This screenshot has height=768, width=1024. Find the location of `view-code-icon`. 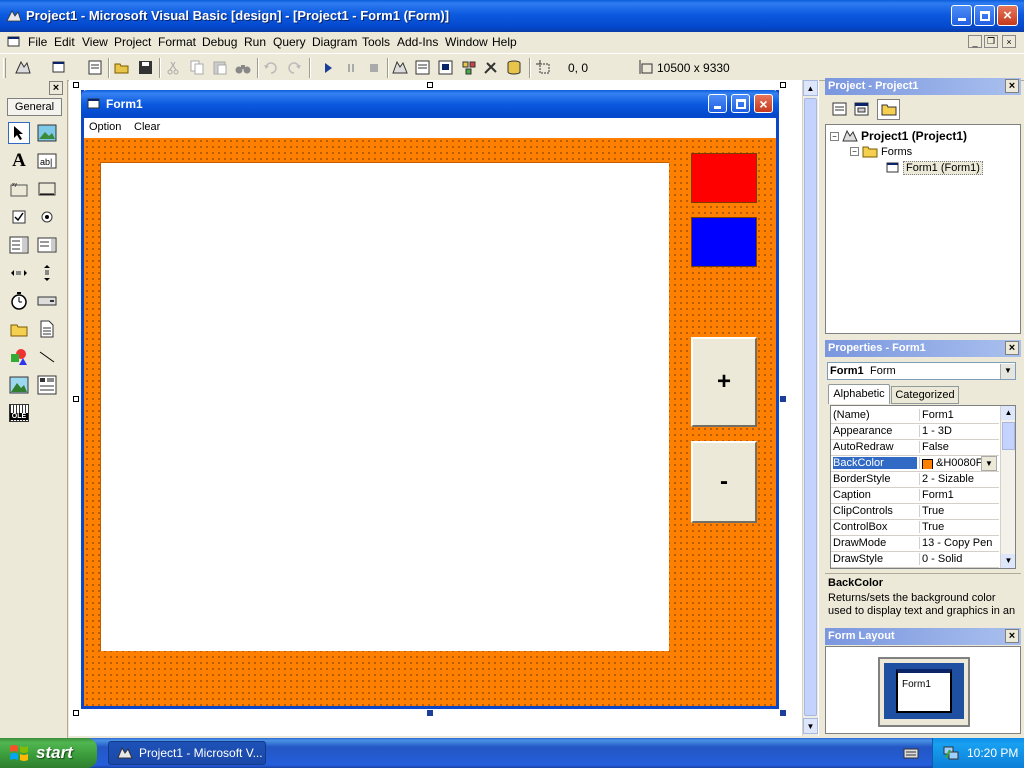

view-code-icon is located at coordinates (840, 109).